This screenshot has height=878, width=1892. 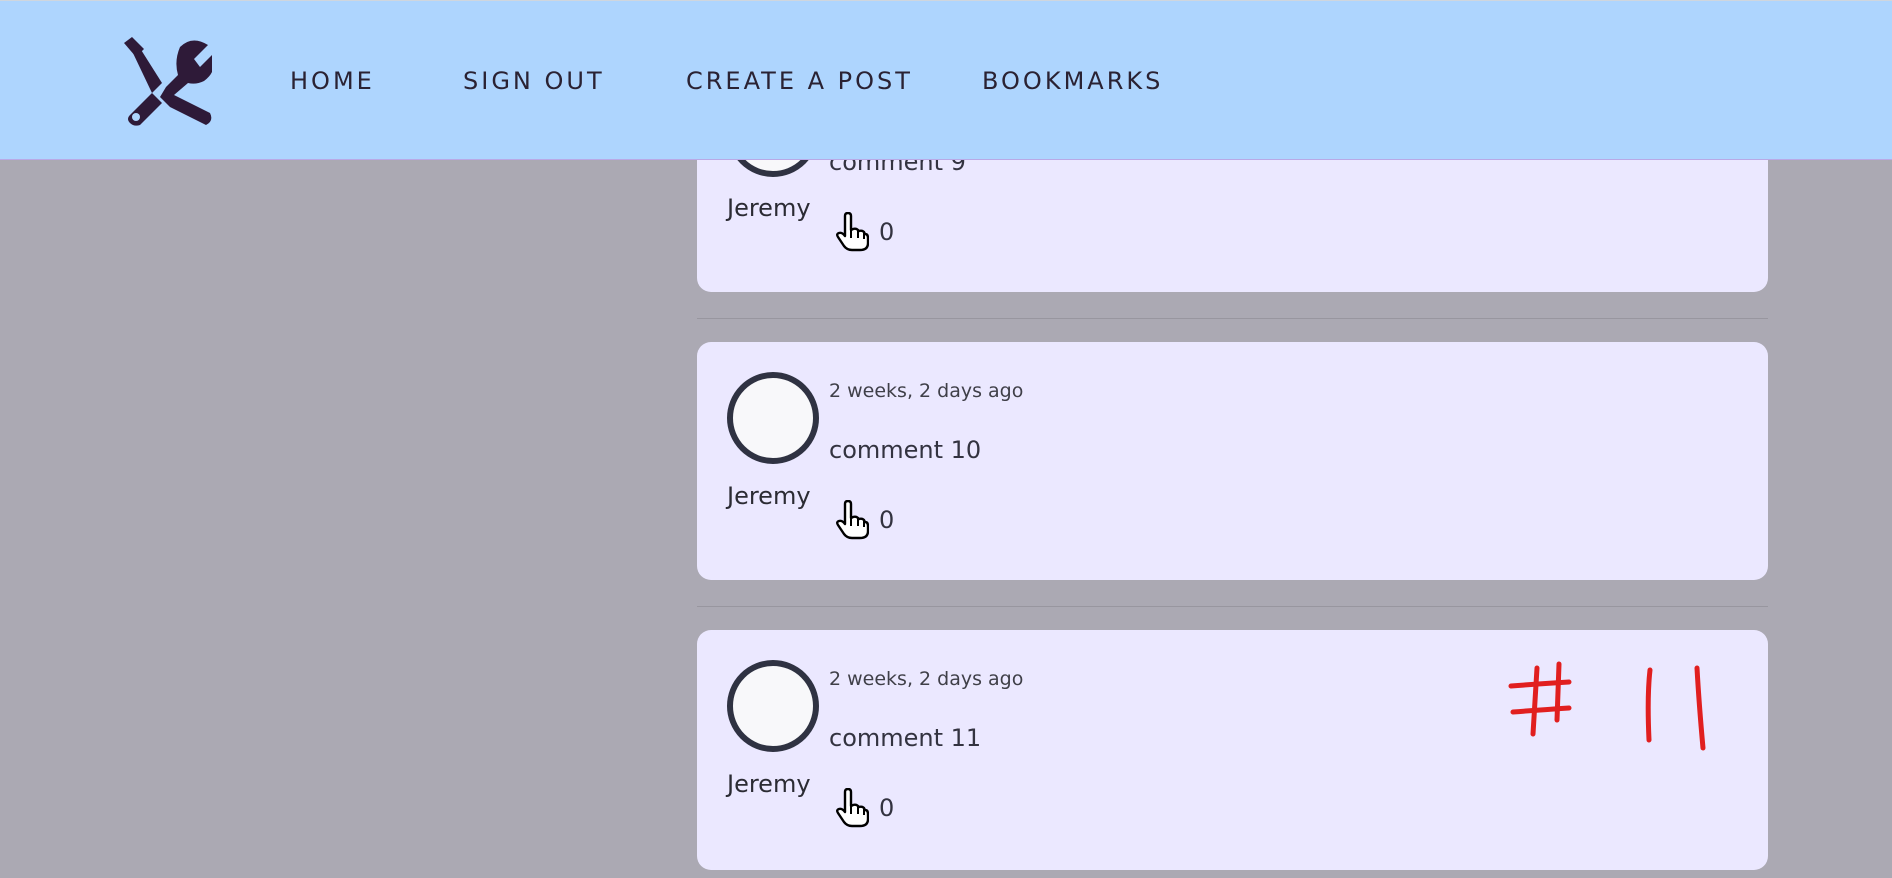 I want to click on comment-text: comment 11, so click(x=905, y=738).